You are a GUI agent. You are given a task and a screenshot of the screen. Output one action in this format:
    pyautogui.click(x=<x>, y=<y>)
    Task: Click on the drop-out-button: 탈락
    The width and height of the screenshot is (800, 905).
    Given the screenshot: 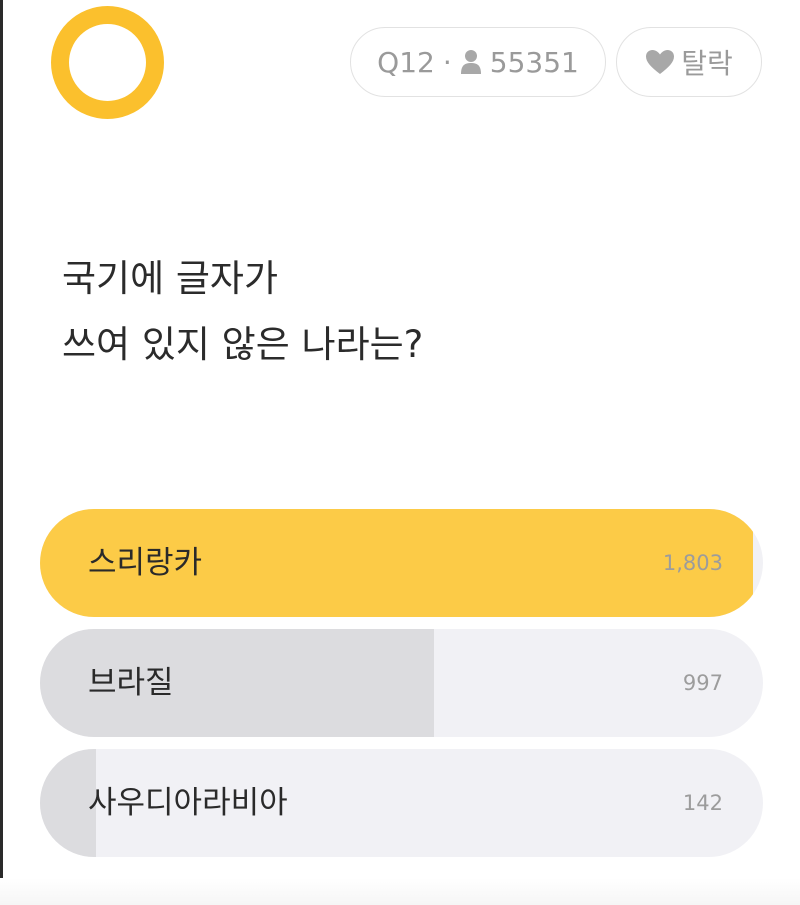 What is the action you would take?
    pyautogui.click(x=689, y=62)
    